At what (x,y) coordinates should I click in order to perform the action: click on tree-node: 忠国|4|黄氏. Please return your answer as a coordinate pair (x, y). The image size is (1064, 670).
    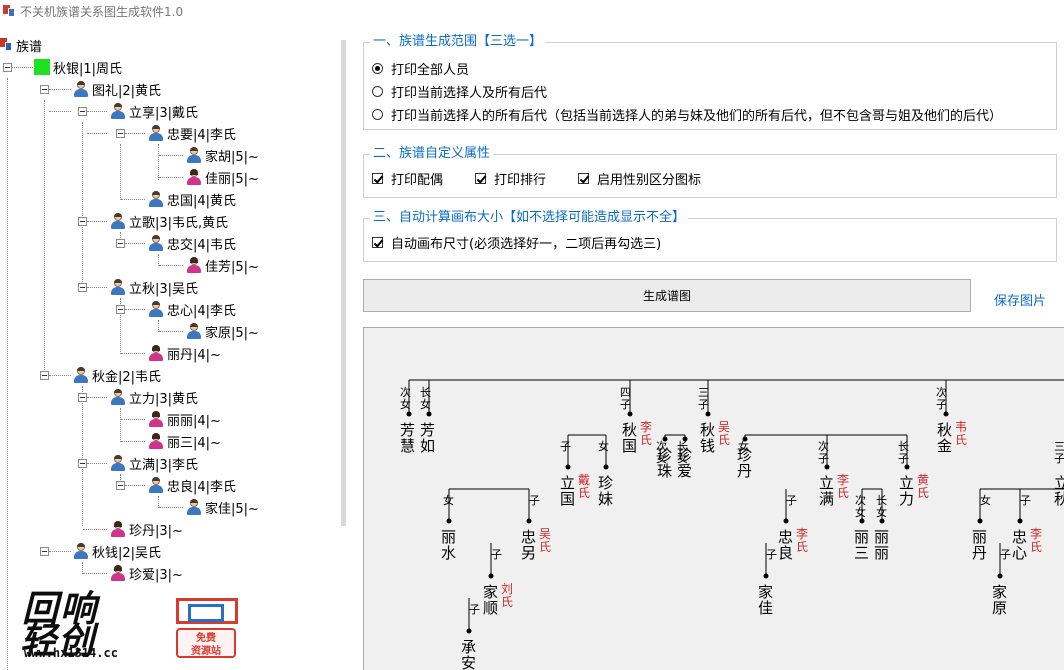
    Looking at the image, I should click on (192, 199).